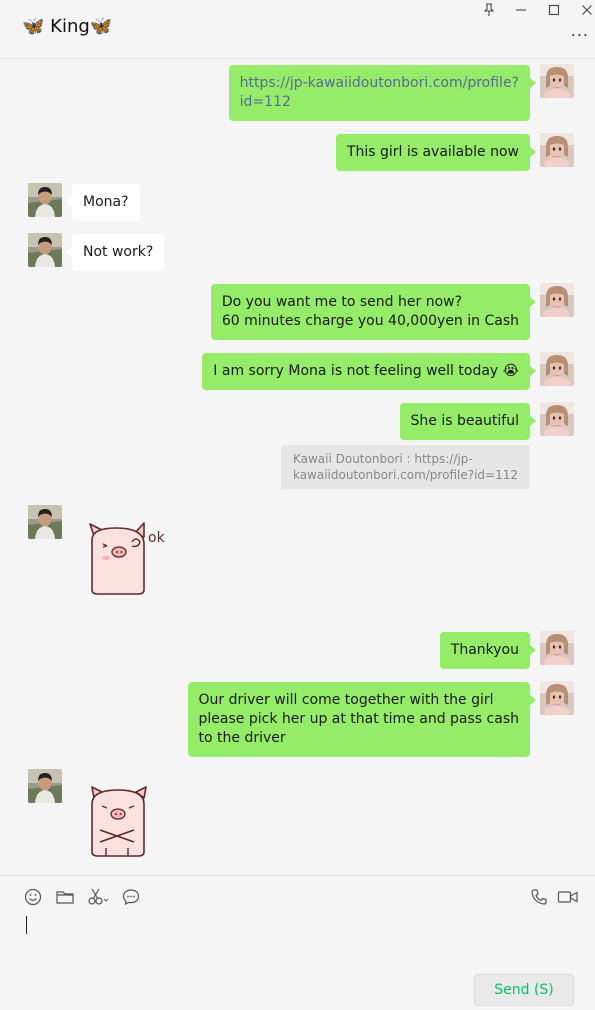 The width and height of the screenshot is (595, 1010). Describe the element at coordinates (436, 152) in the screenshot. I see `message-bubble-sent: This girl is available now` at that location.